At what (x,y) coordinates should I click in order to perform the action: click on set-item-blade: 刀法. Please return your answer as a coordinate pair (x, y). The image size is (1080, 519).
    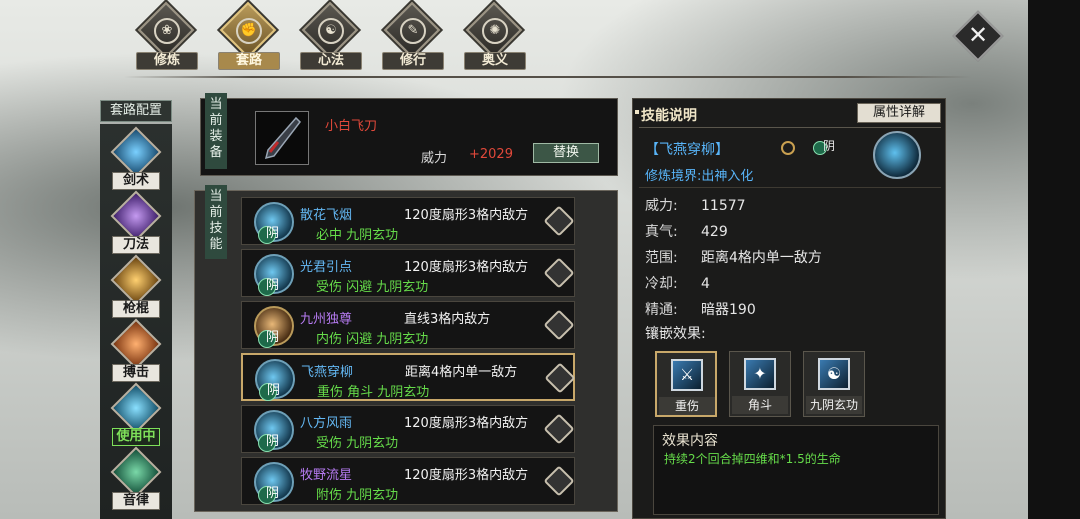
    Looking at the image, I should click on (136, 224).